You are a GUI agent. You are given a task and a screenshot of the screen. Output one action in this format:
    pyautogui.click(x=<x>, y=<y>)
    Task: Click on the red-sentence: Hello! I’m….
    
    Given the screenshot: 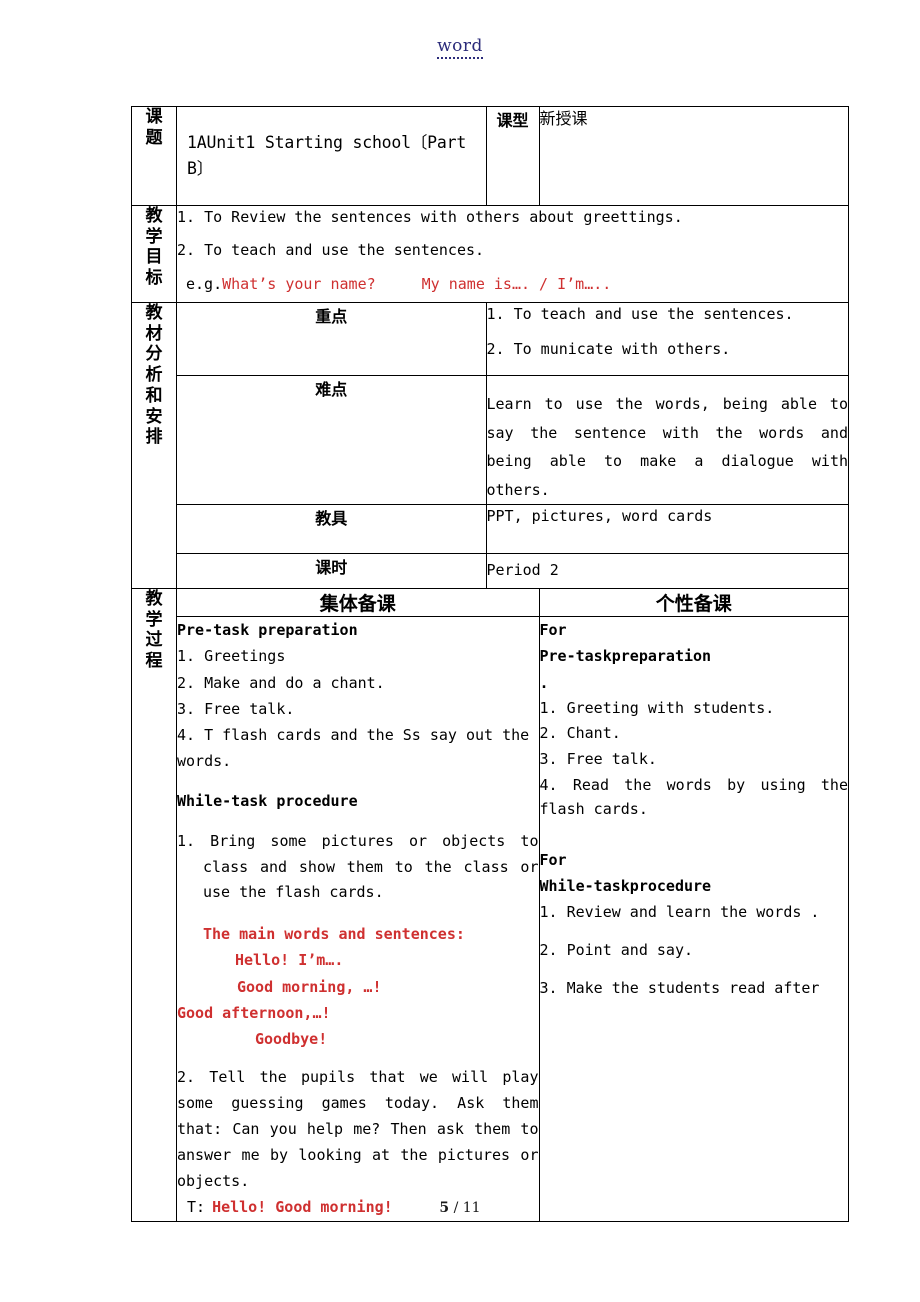 What is the action you would take?
    pyautogui.click(x=289, y=960)
    